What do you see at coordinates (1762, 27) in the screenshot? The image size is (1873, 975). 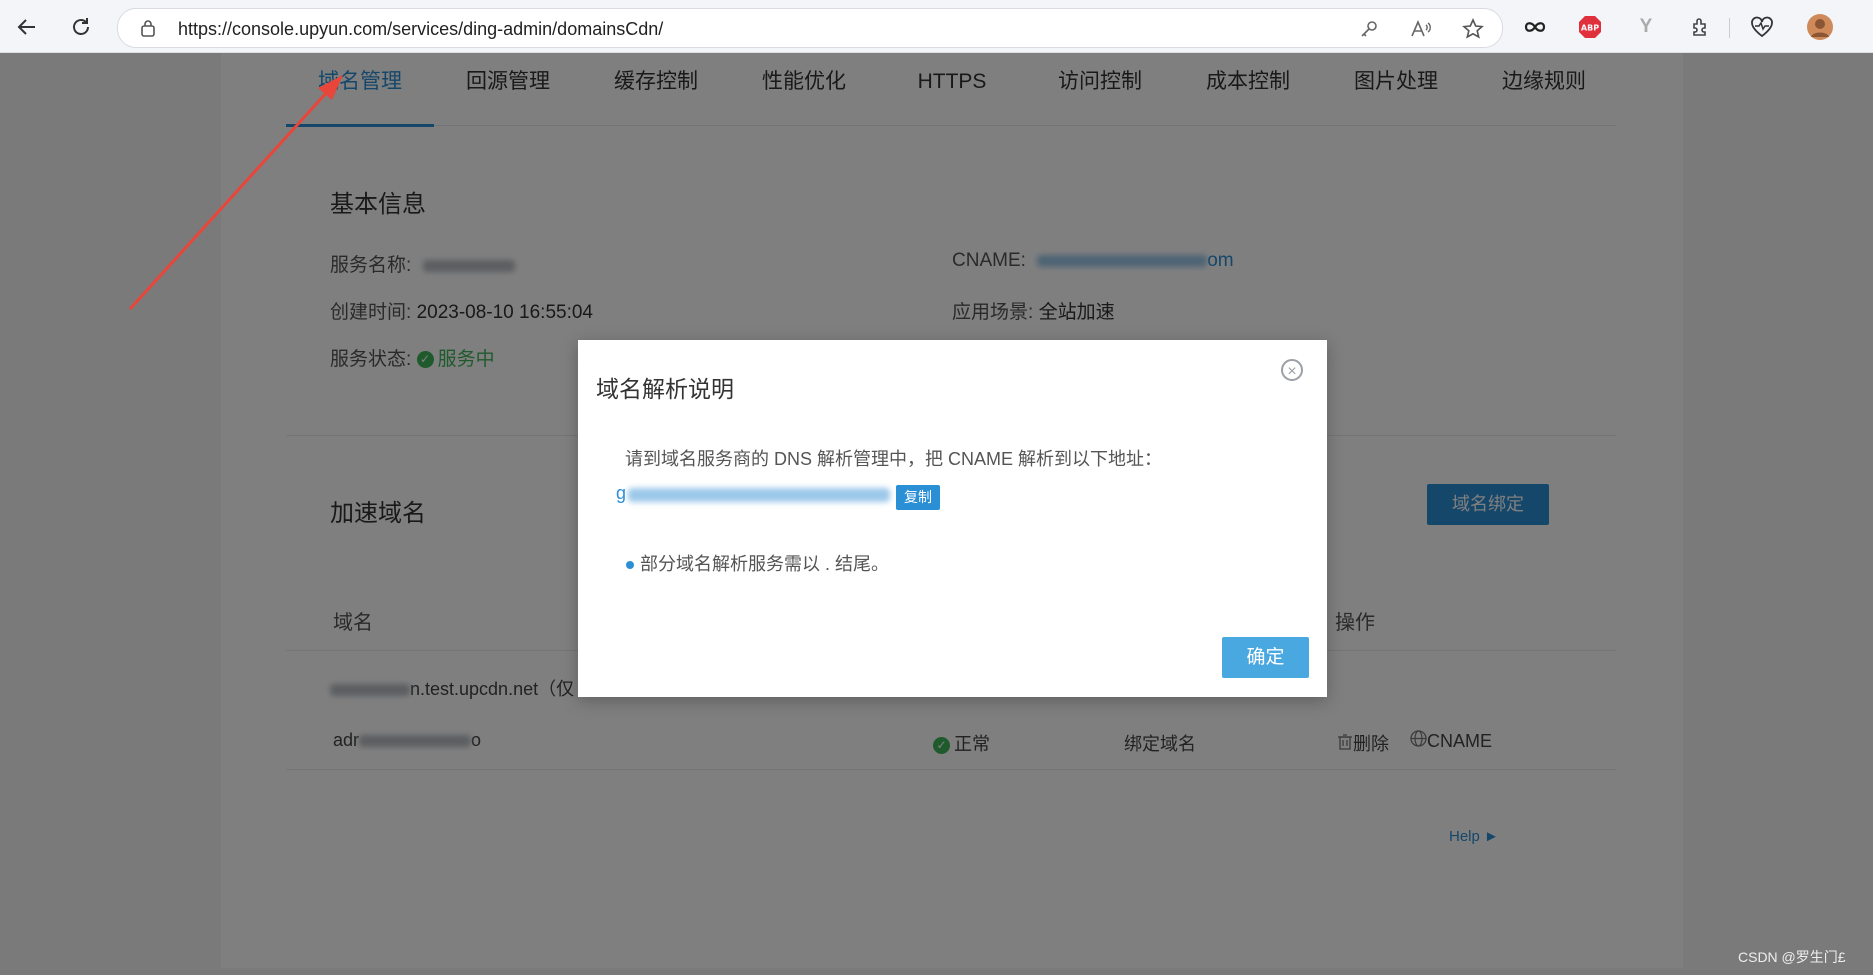 I see `heart-pulse-icon` at bounding box center [1762, 27].